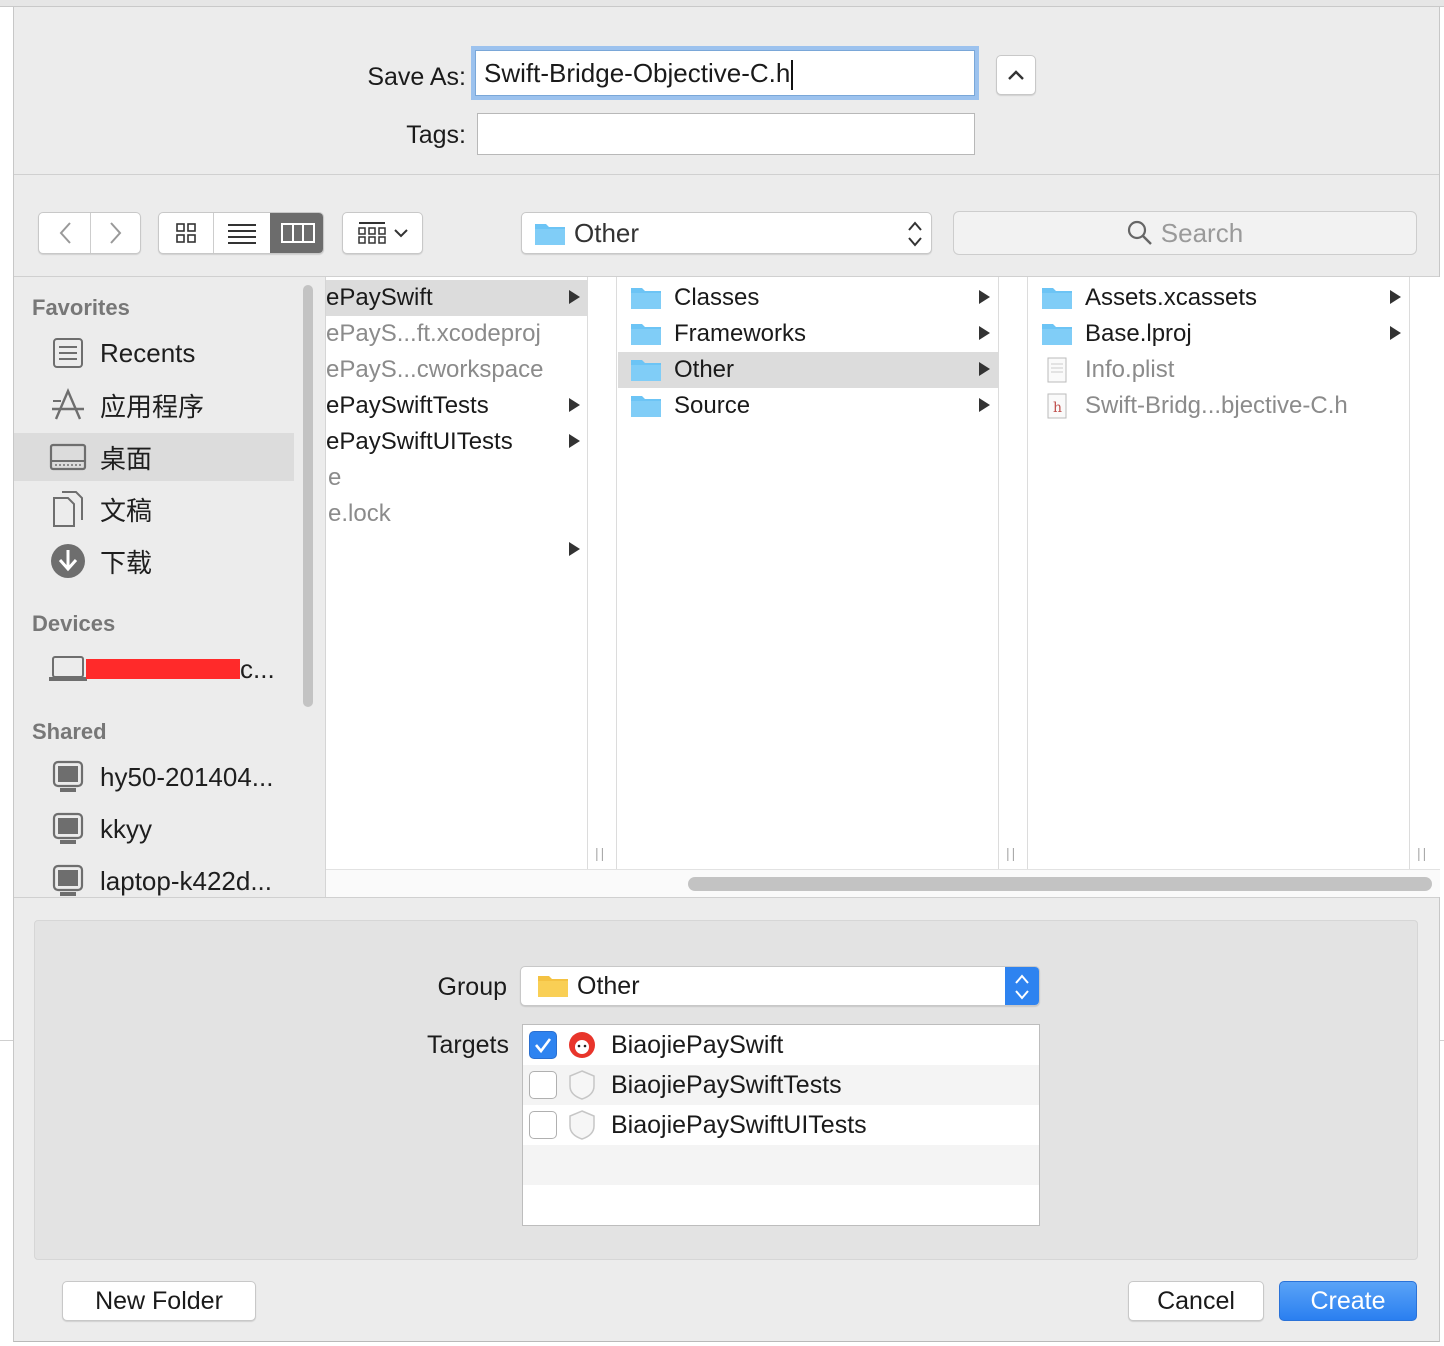 The height and width of the screenshot is (1346, 1444). What do you see at coordinates (154, 509) in the screenshot?
I see `sidebar-item-documents: 文稿` at bounding box center [154, 509].